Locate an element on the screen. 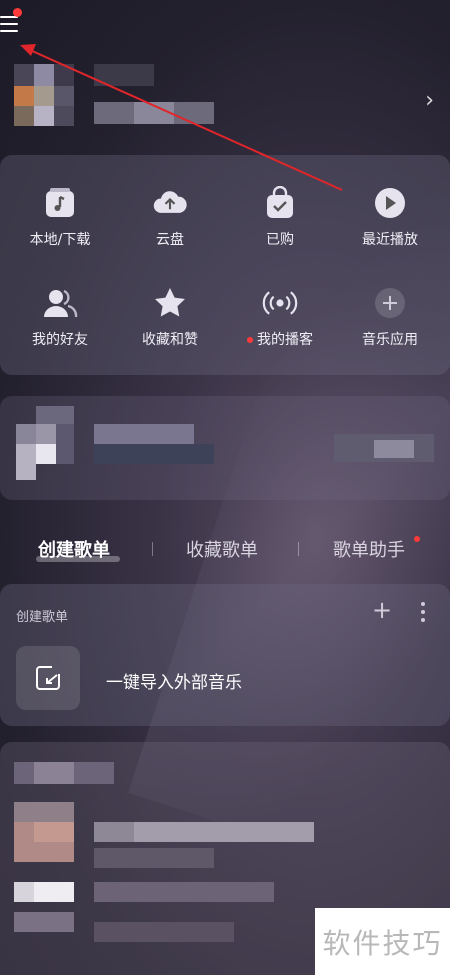 Image resolution: width=450 pixels, height=975 pixels. quick-item-local-download: 本地/下载 is located at coordinates (60, 217).